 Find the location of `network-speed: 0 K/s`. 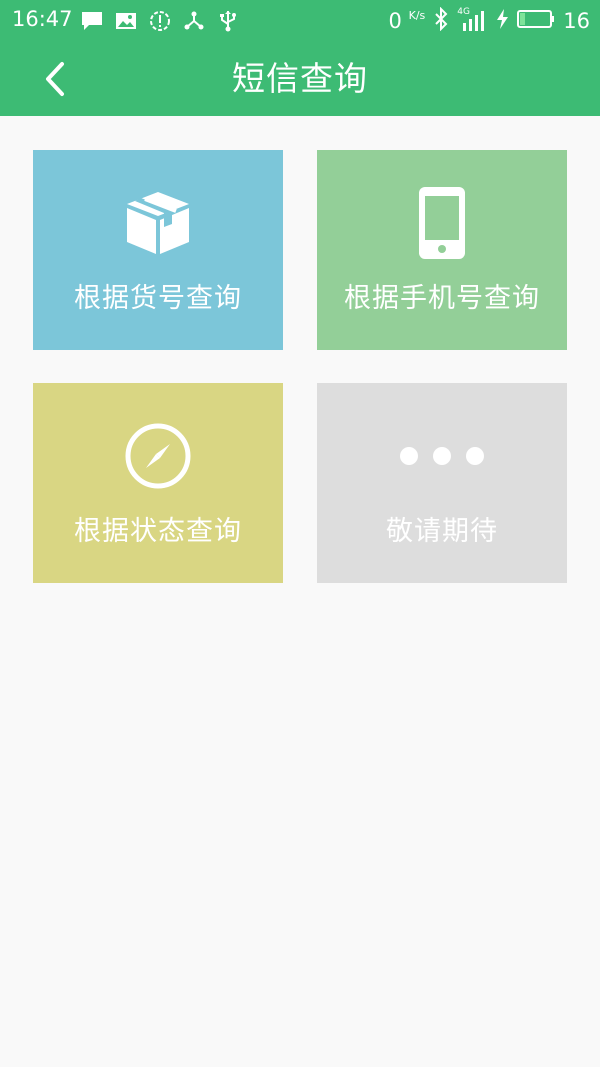

network-speed: 0 K/s is located at coordinates (407, 21).